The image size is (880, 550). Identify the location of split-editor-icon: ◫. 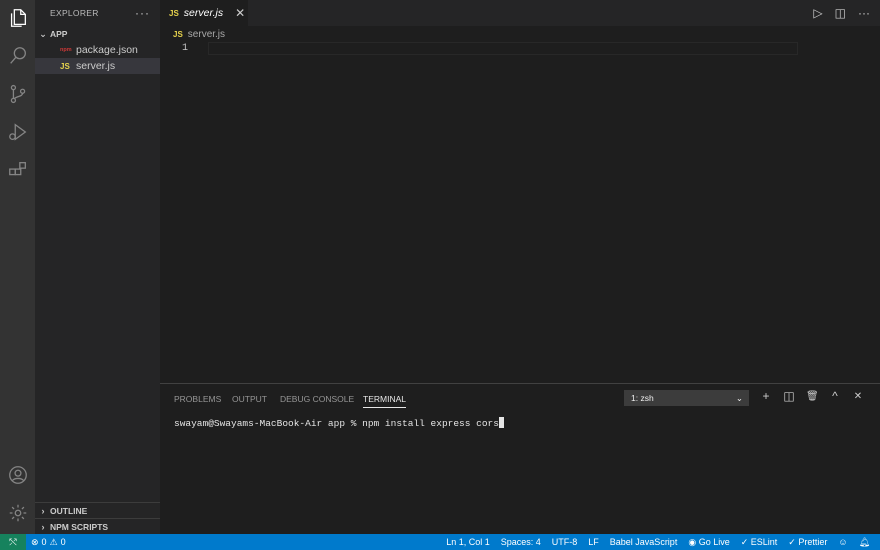
(840, 13).